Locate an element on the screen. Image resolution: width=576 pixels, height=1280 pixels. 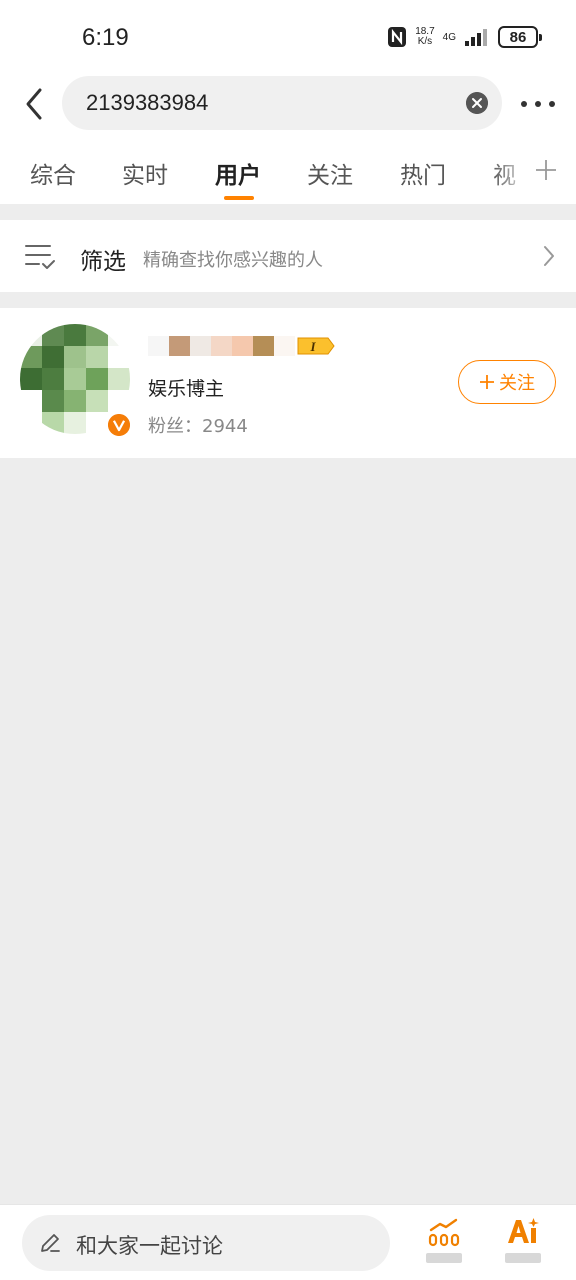
status-indicators: 18.7 K/s 4G 86 is located at coordinates (464, 37).